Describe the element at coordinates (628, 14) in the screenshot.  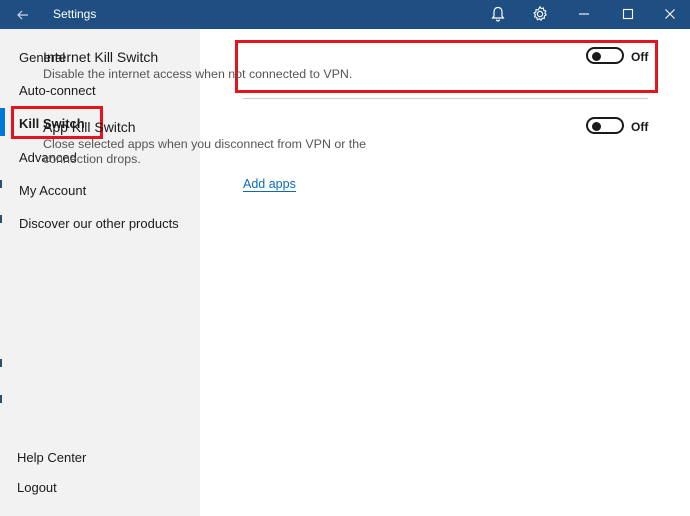
I see `maximize-icon` at that location.